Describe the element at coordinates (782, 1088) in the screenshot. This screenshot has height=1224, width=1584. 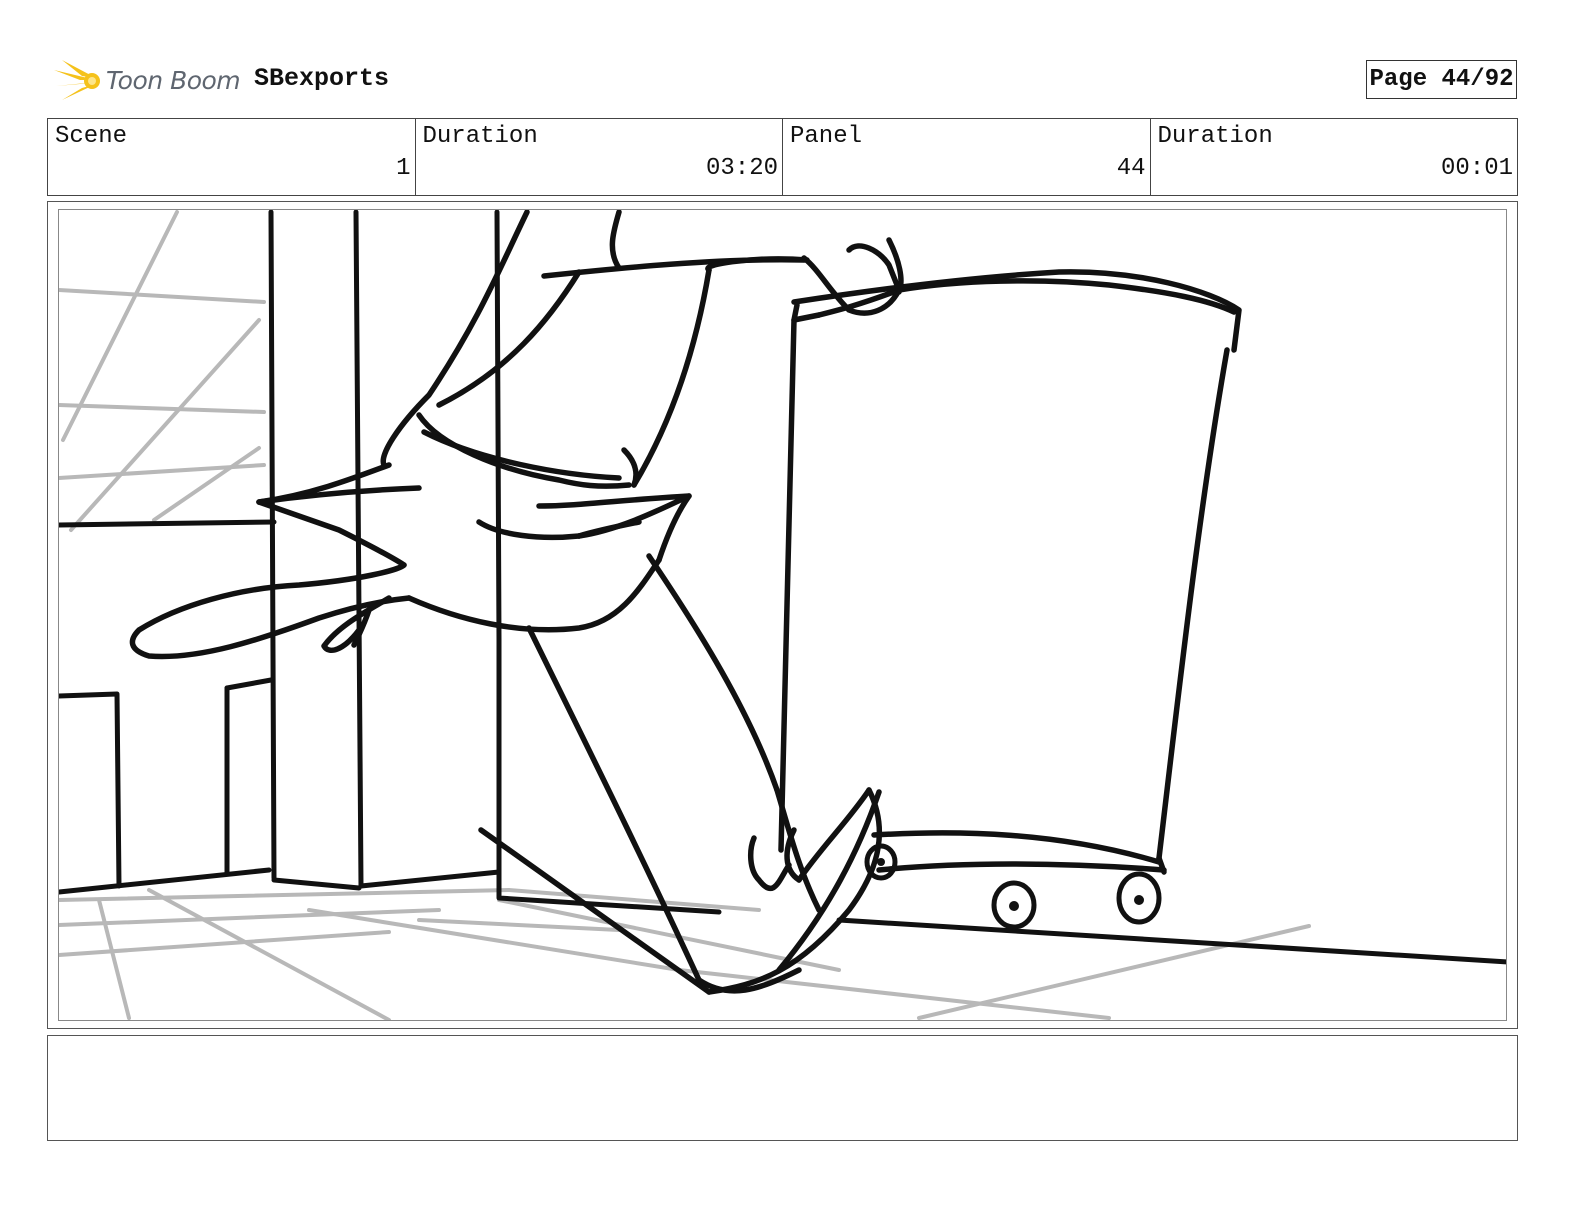
I see `notes-box` at that location.